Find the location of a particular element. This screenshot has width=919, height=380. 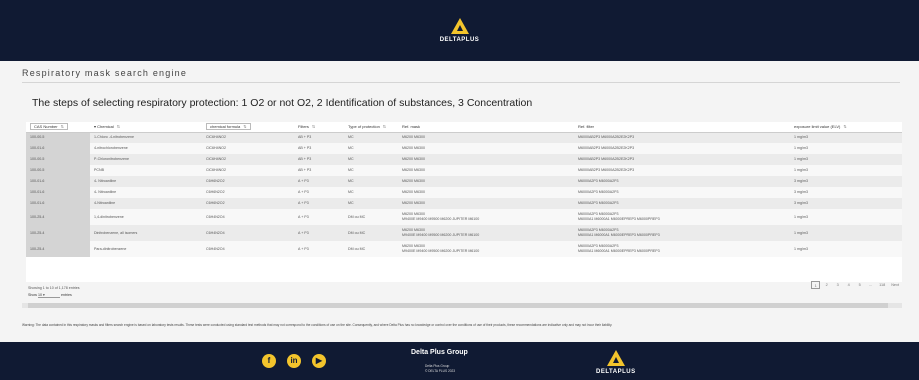

page-button: 2 is located at coordinates (826, 285).